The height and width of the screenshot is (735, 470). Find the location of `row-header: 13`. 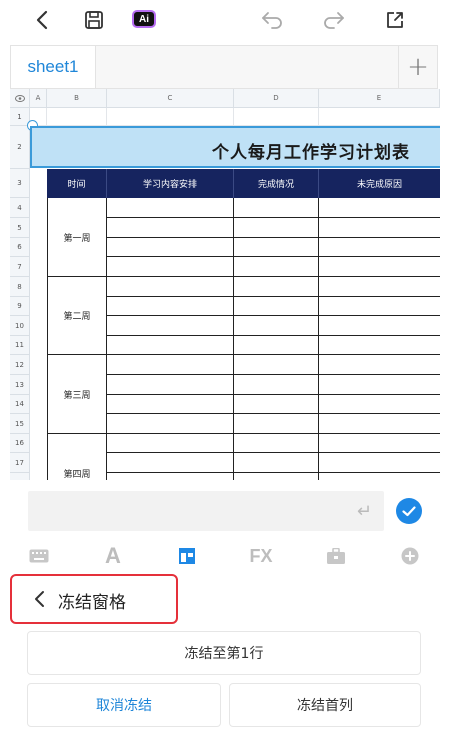

row-header: 13 is located at coordinates (20, 385).